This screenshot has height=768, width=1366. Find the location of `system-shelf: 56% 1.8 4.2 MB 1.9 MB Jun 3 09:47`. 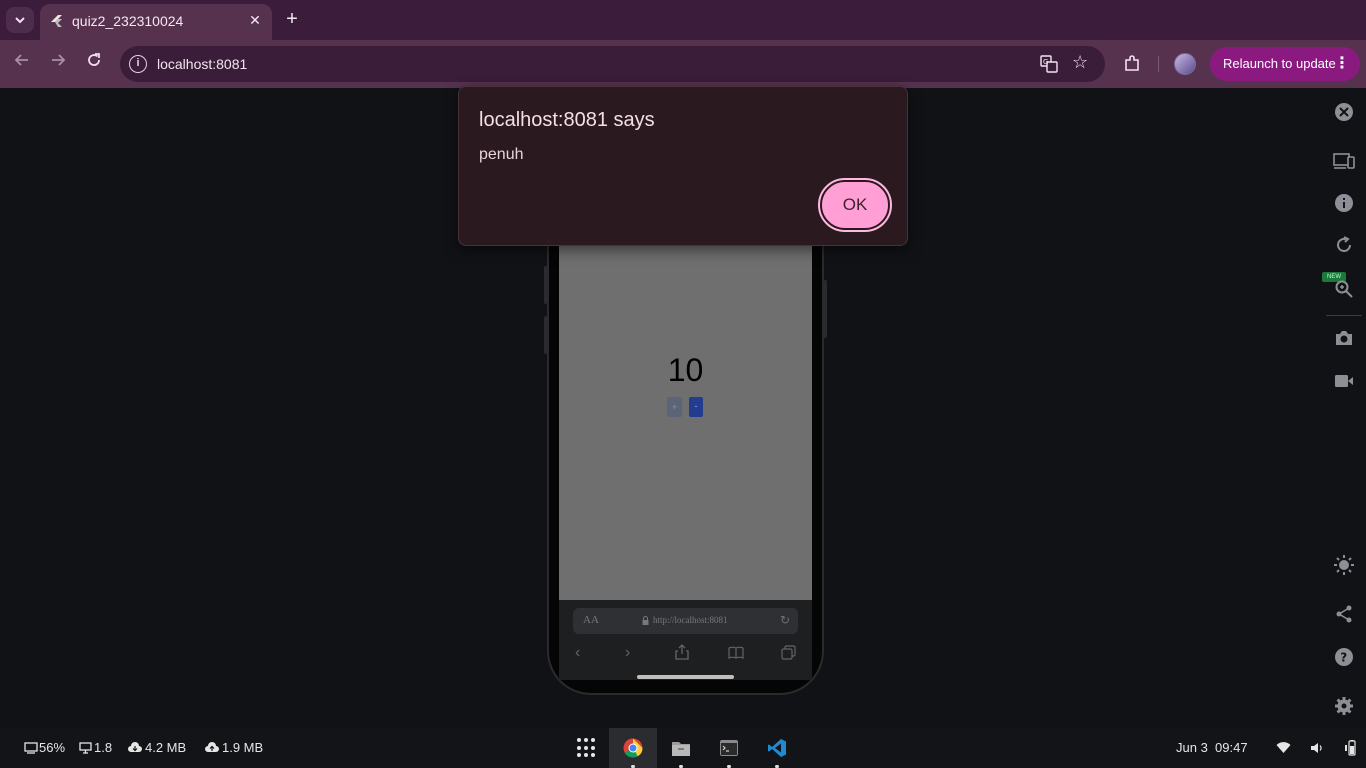

system-shelf: 56% 1.8 4.2 MB 1.9 MB Jun 3 09:47 is located at coordinates (683, 748).